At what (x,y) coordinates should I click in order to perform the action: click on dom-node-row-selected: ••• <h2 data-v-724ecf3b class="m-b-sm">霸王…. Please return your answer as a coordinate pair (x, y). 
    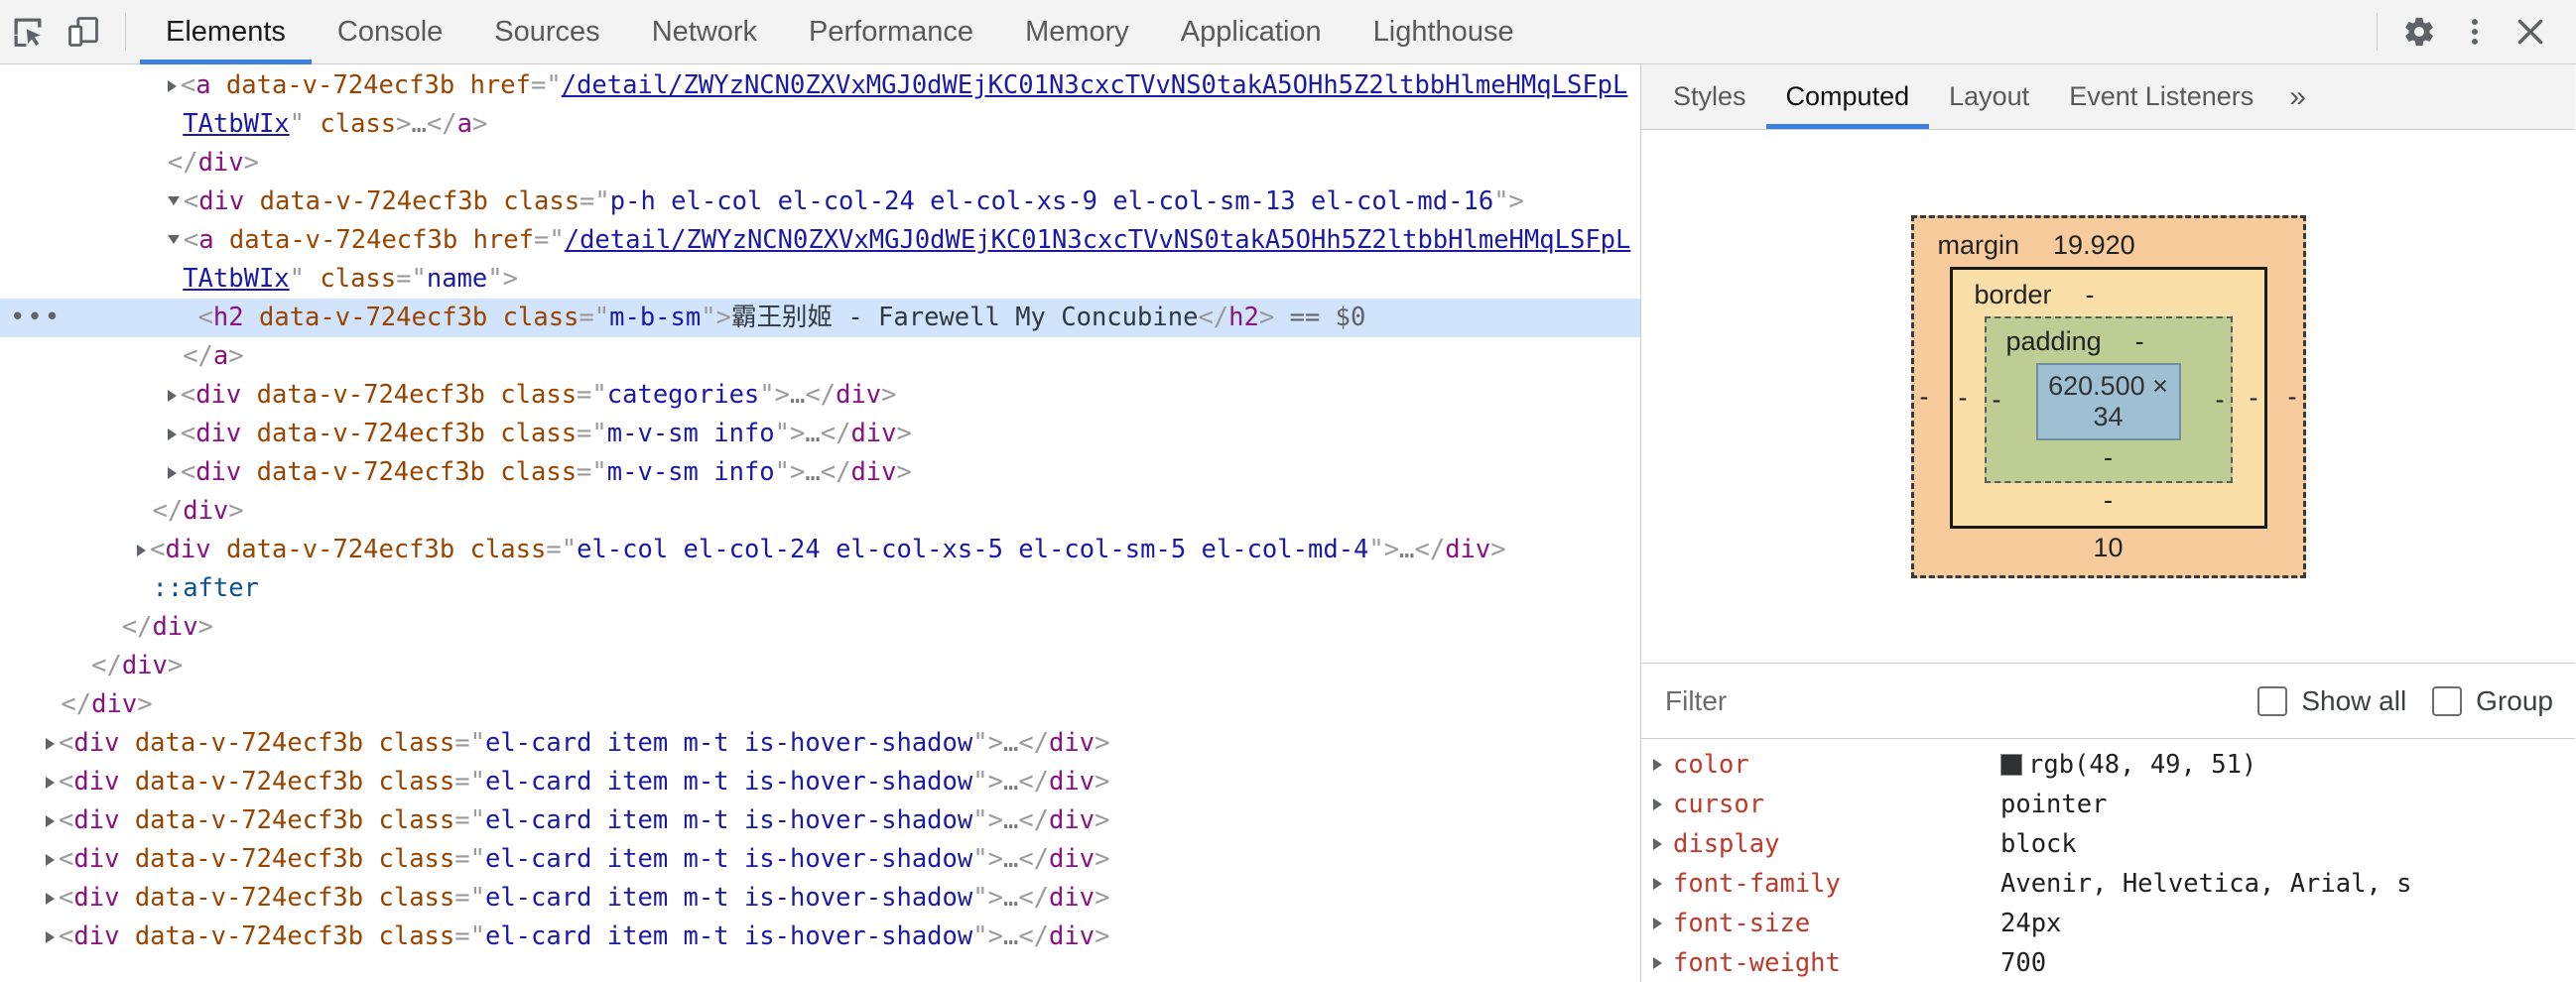
    Looking at the image, I should click on (820, 318).